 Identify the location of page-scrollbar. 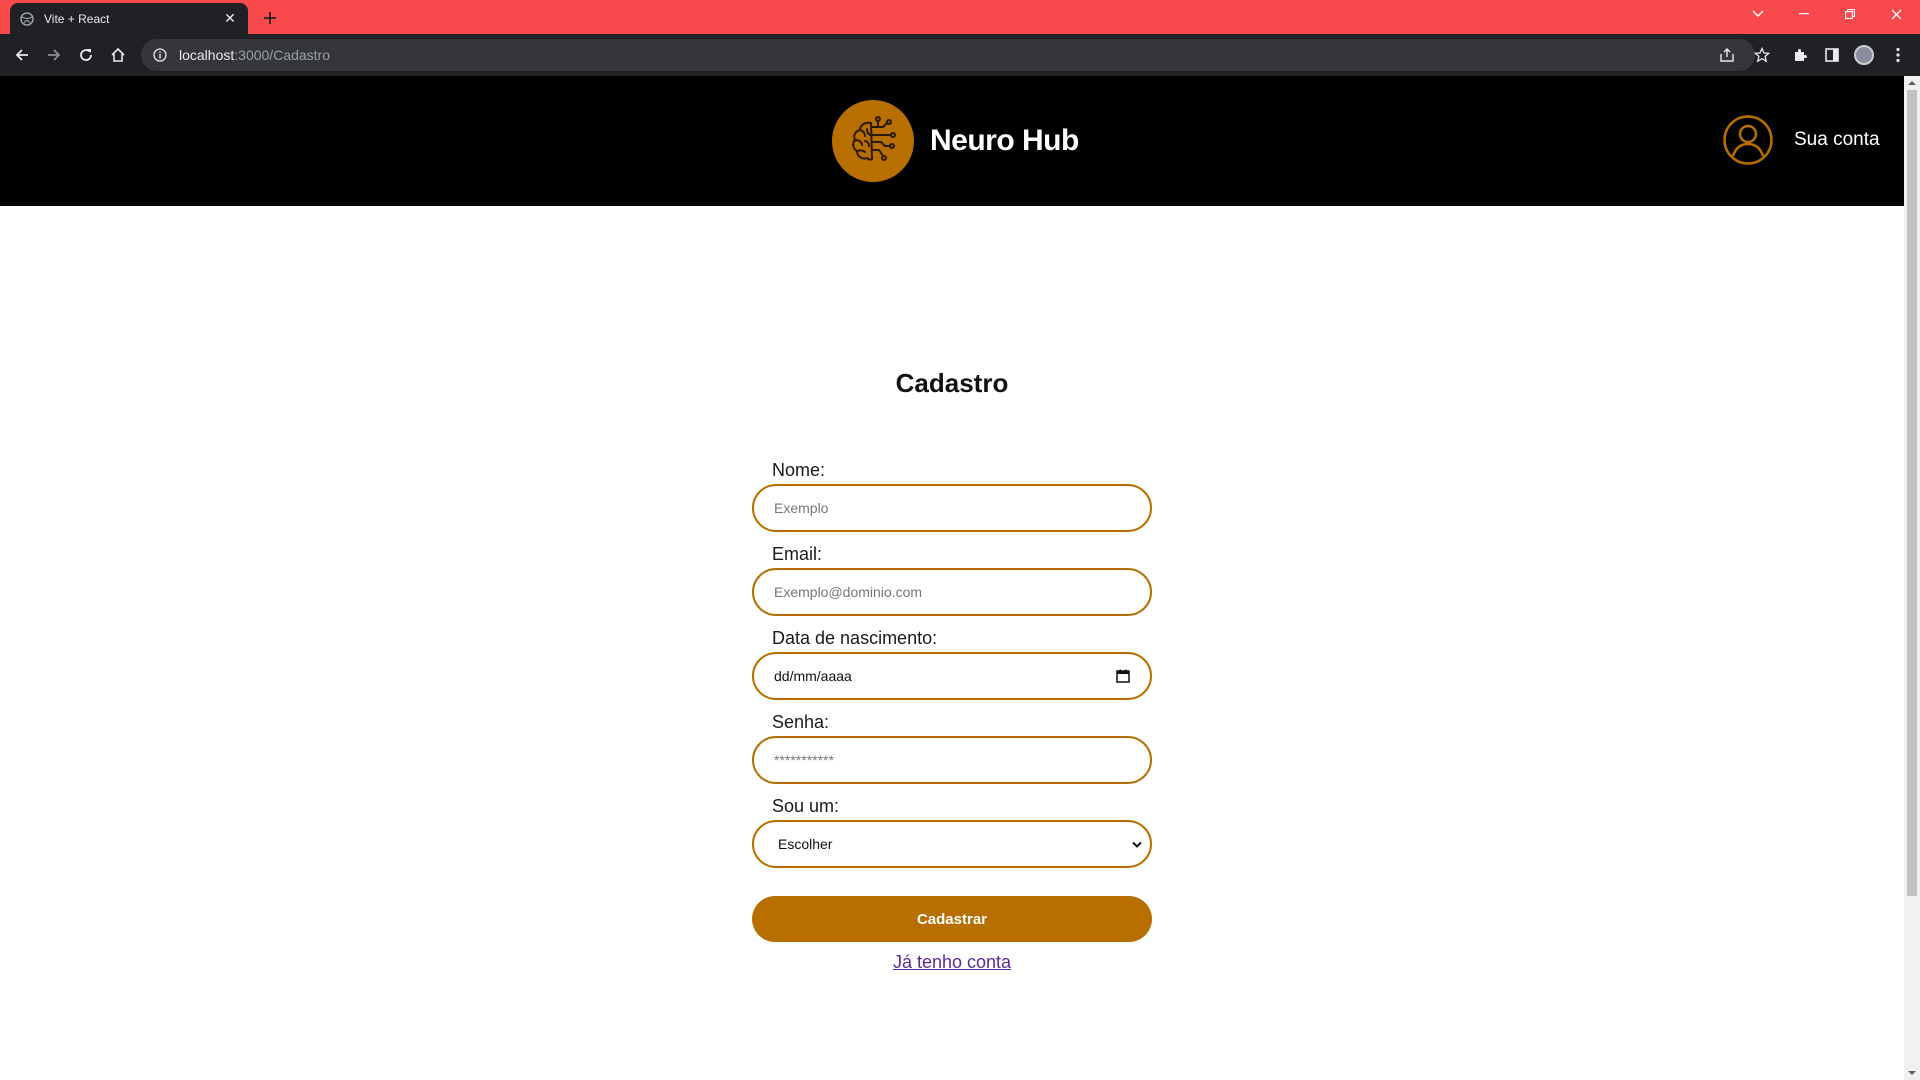
(1912, 578).